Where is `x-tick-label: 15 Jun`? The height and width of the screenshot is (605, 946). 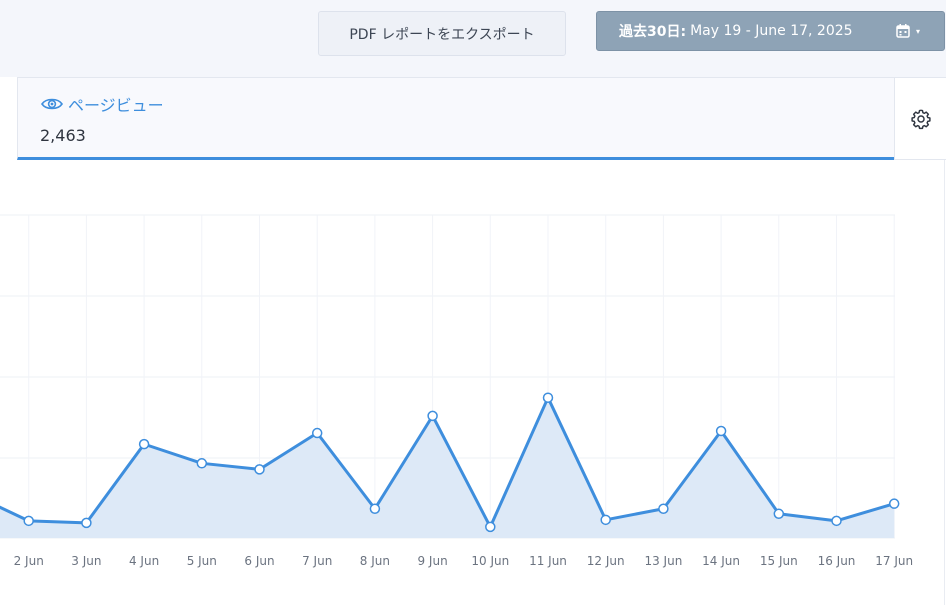 x-tick-label: 15 Jun is located at coordinates (779, 561).